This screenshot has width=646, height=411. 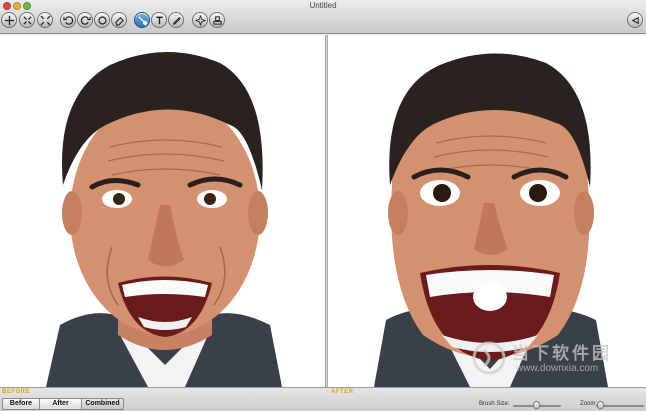 I want to click on share-icon, so click(x=635, y=20).